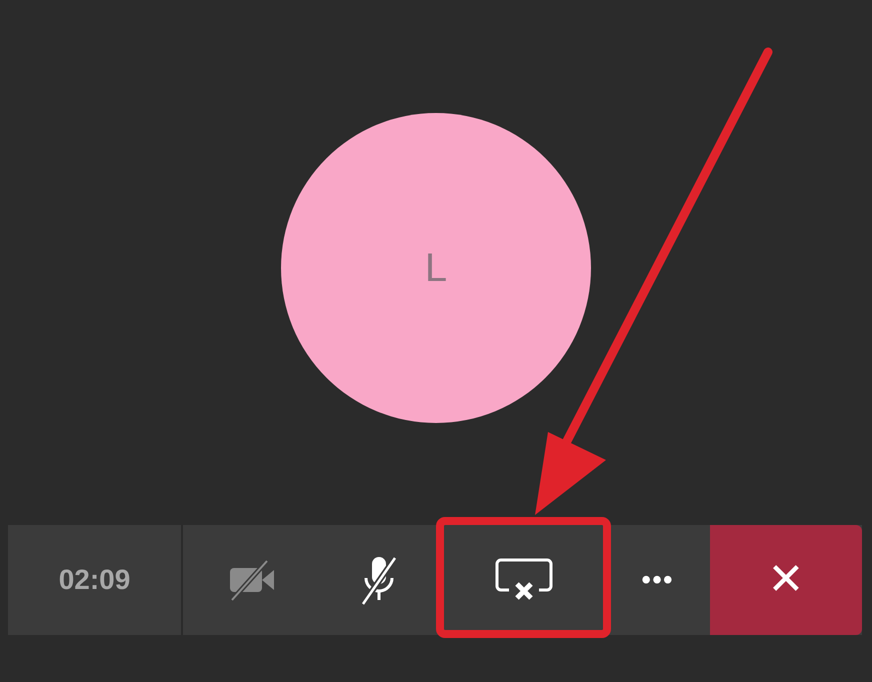 The image size is (872, 682). Describe the element at coordinates (436, 268) in the screenshot. I see `avatar-initial: L` at that location.